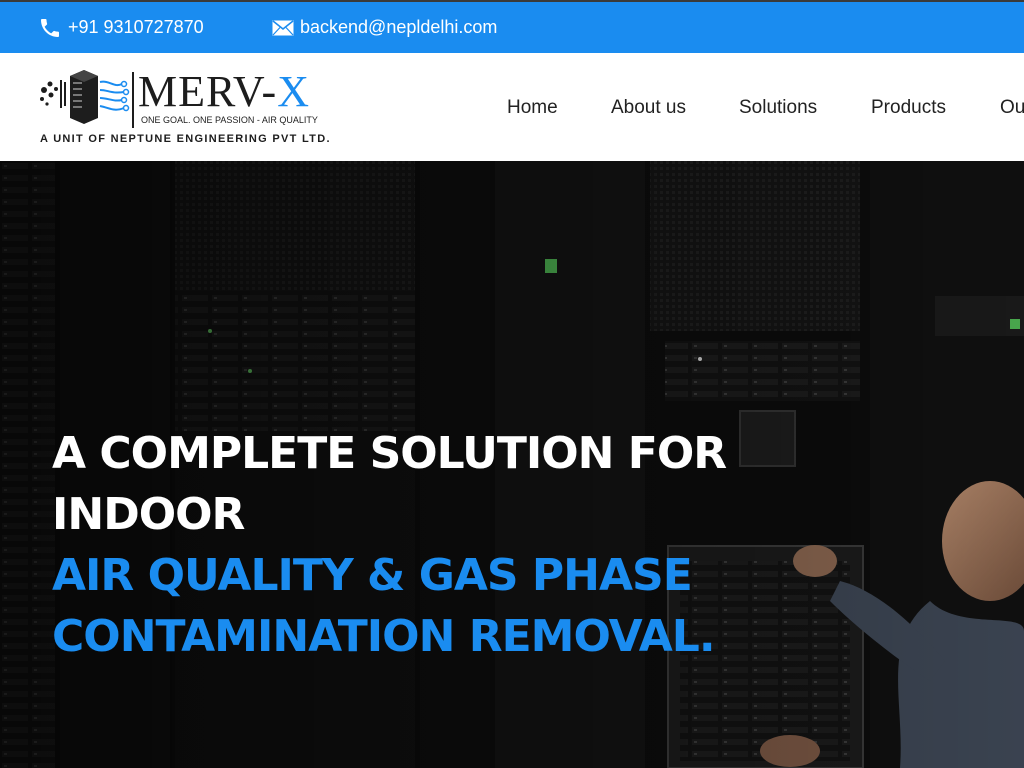 This screenshot has width=1024, height=768. I want to click on phone-icon, so click(50, 27).